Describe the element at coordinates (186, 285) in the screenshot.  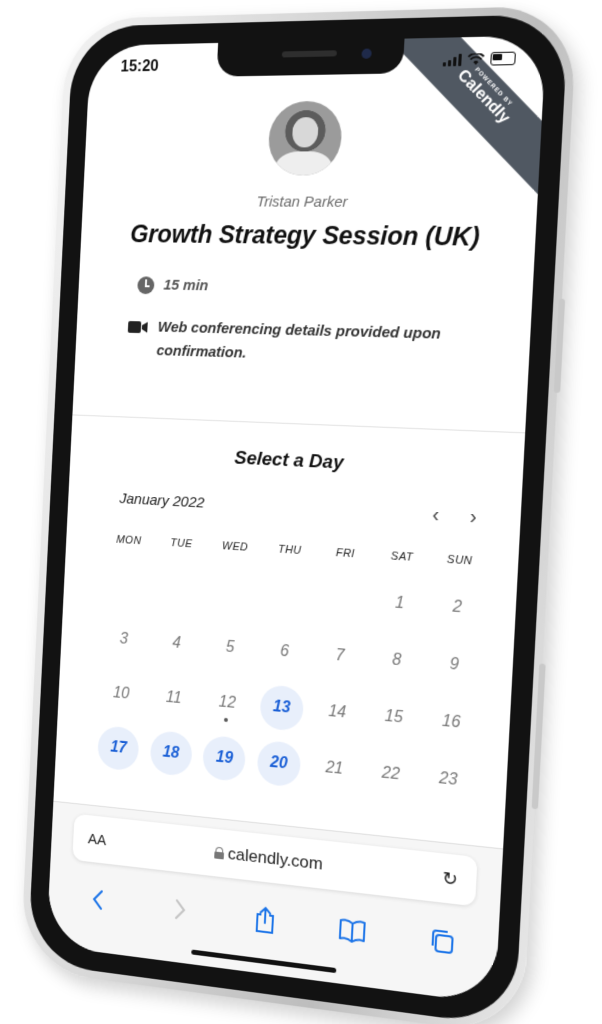
I see `duration-text: 15 min` at that location.